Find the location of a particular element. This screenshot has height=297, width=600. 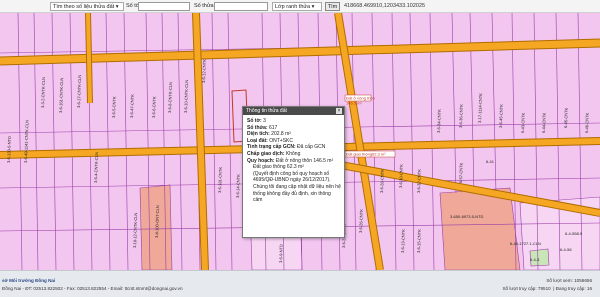

row-area: Diện tích: 202.8 m² is located at coordinates (294, 134).